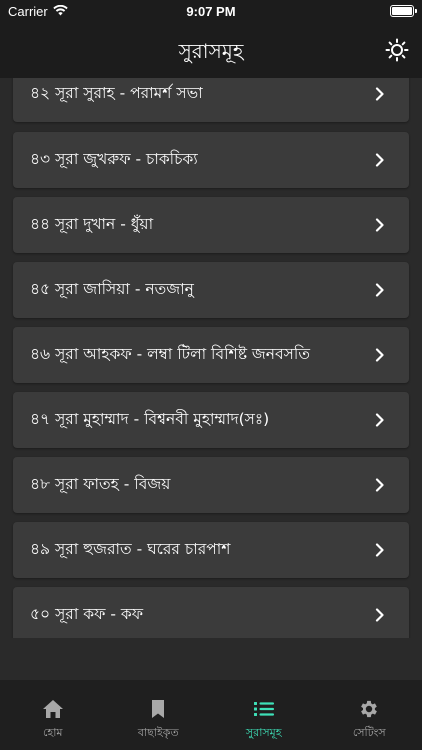 This screenshot has width=422, height=750. What do you see at coordinates (211, 225) in the screenshot?
I see `surah-row: ৪৪ সূরা দুখান - ধুঁয়া` at bounding box center [211, 225].